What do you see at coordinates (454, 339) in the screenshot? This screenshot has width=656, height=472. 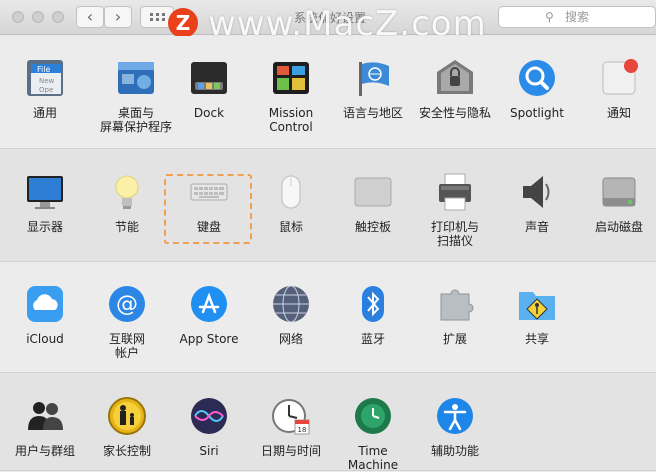 I see `pane-label: 扩展` at bounding box center [454, 339].